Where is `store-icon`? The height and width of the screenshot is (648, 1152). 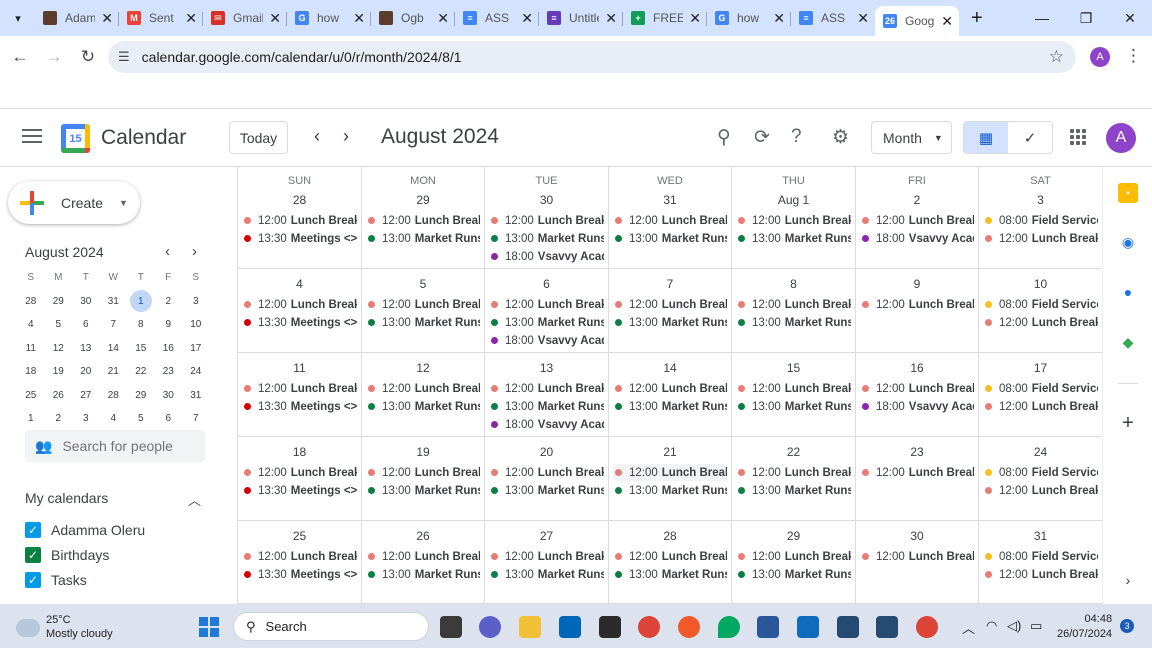 store-icon is located at coordinates (808, 627).